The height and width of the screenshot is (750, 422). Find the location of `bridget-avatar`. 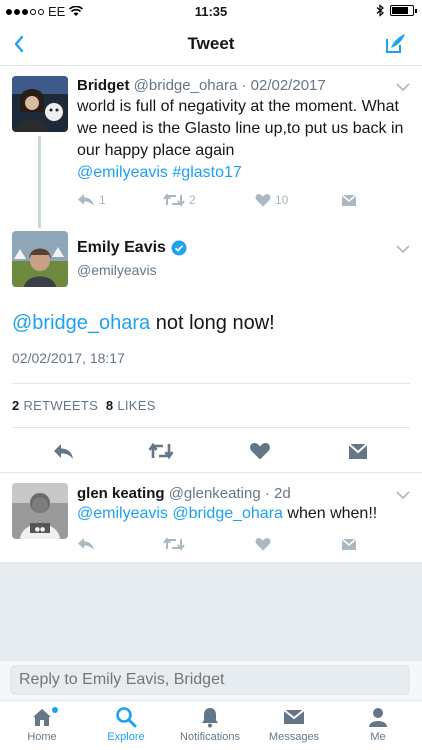

bridget-avatar is located at coordinates (40, 104).